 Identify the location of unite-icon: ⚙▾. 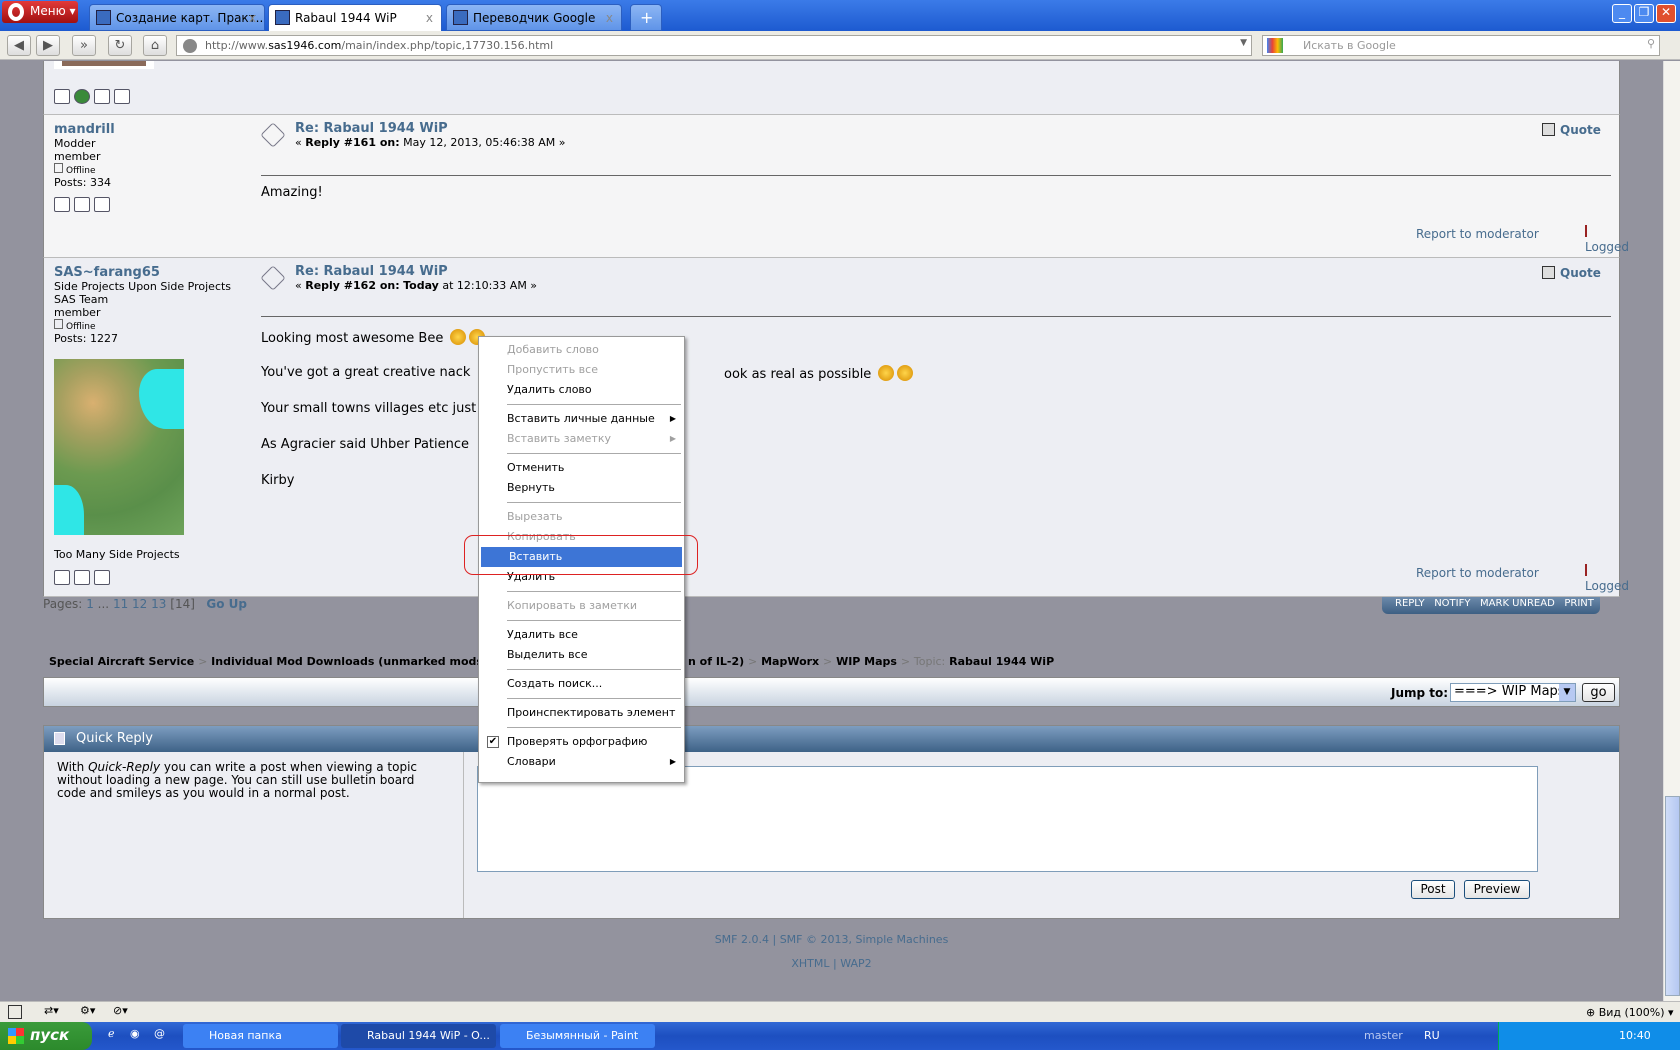
(87, 1010).